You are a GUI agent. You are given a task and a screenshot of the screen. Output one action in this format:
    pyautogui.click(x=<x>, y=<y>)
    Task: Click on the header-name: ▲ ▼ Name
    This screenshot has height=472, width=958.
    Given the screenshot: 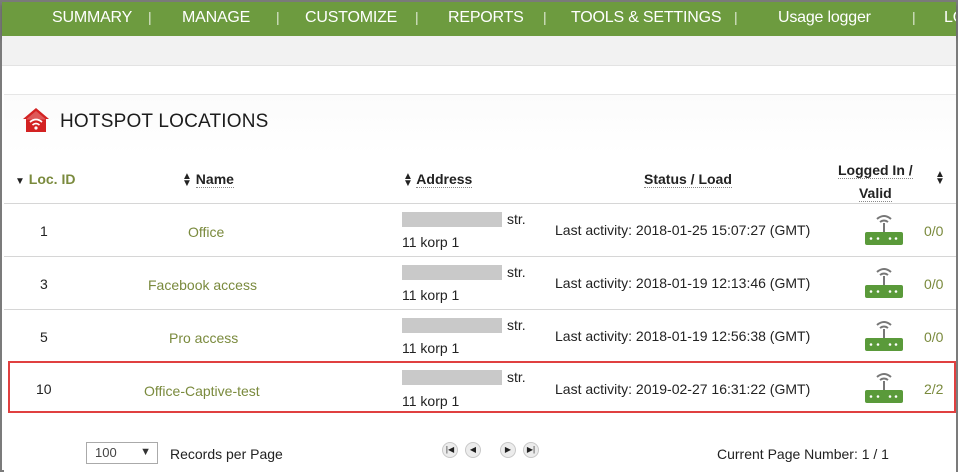 What is the action you would take?
    pyautogui.click(x=208, y=180)
    